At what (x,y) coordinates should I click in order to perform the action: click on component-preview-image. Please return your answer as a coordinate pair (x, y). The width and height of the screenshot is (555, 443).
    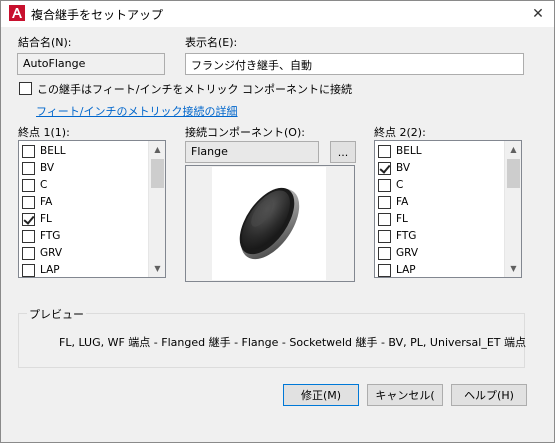
    Looking at the image, I should click on (270, 223).